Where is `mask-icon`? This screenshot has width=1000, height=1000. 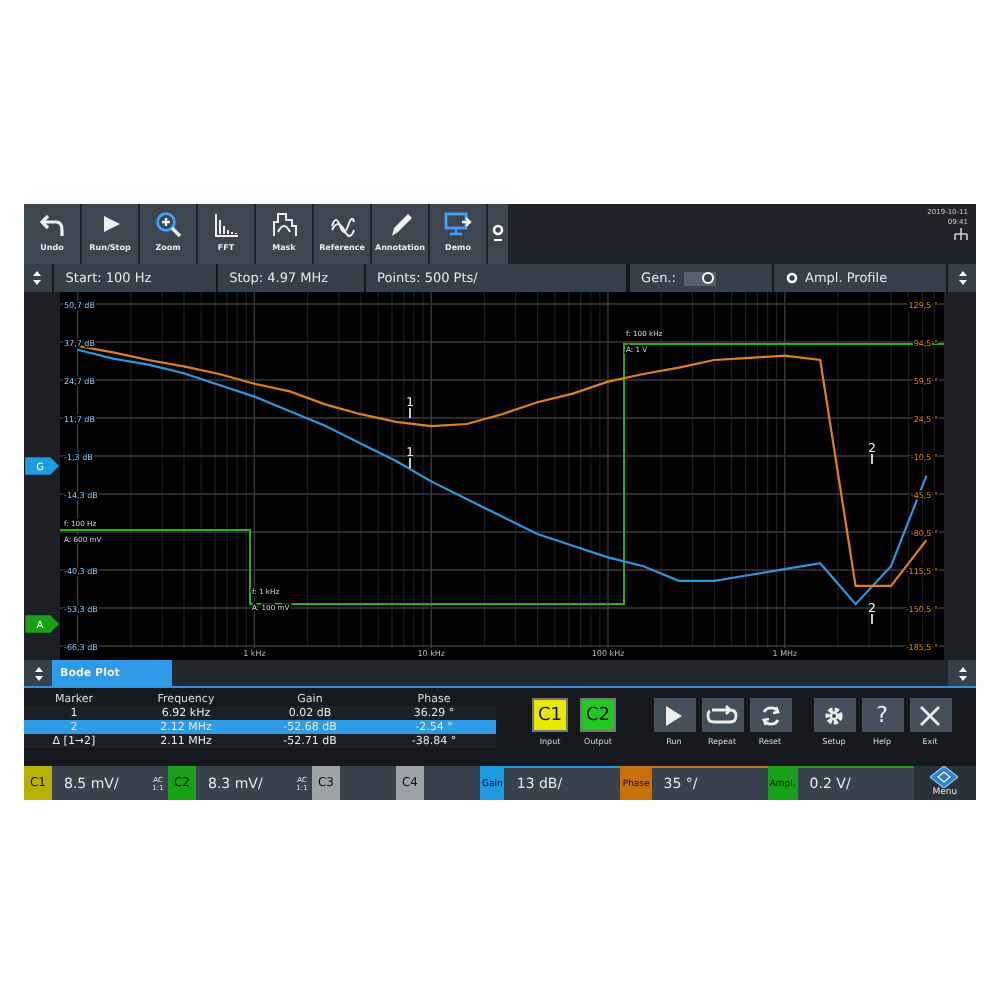
mask-icon is located at coordinates (284, 224).